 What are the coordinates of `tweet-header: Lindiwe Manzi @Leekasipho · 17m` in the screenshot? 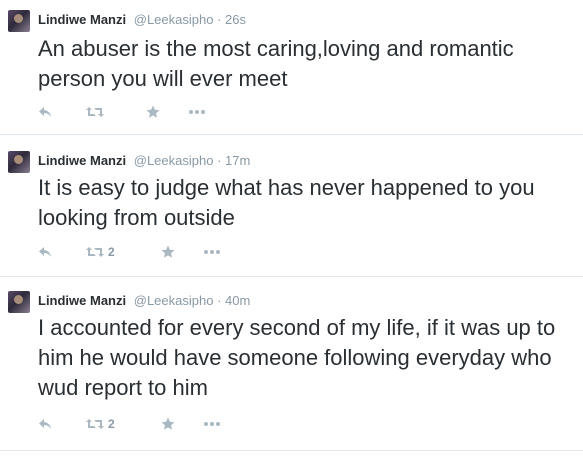 It's located at (144, 160).